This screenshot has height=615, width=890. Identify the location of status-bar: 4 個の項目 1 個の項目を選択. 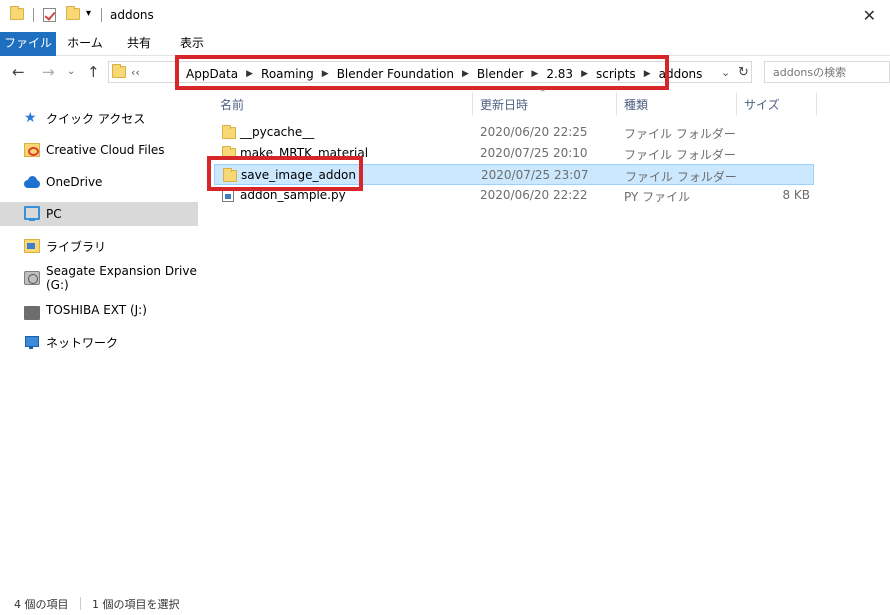
(445, 604).